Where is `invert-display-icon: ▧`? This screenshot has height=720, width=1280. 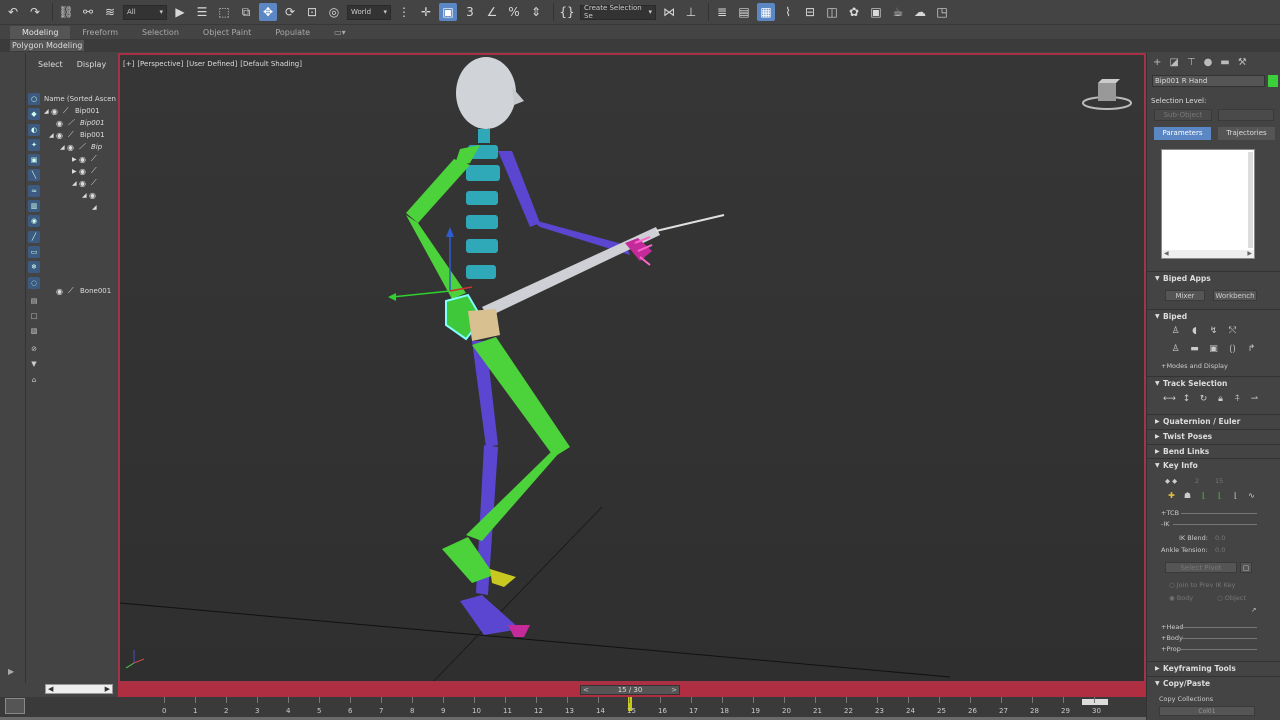 invert-display-icon: ▧ is located at coordinates (34, 331).